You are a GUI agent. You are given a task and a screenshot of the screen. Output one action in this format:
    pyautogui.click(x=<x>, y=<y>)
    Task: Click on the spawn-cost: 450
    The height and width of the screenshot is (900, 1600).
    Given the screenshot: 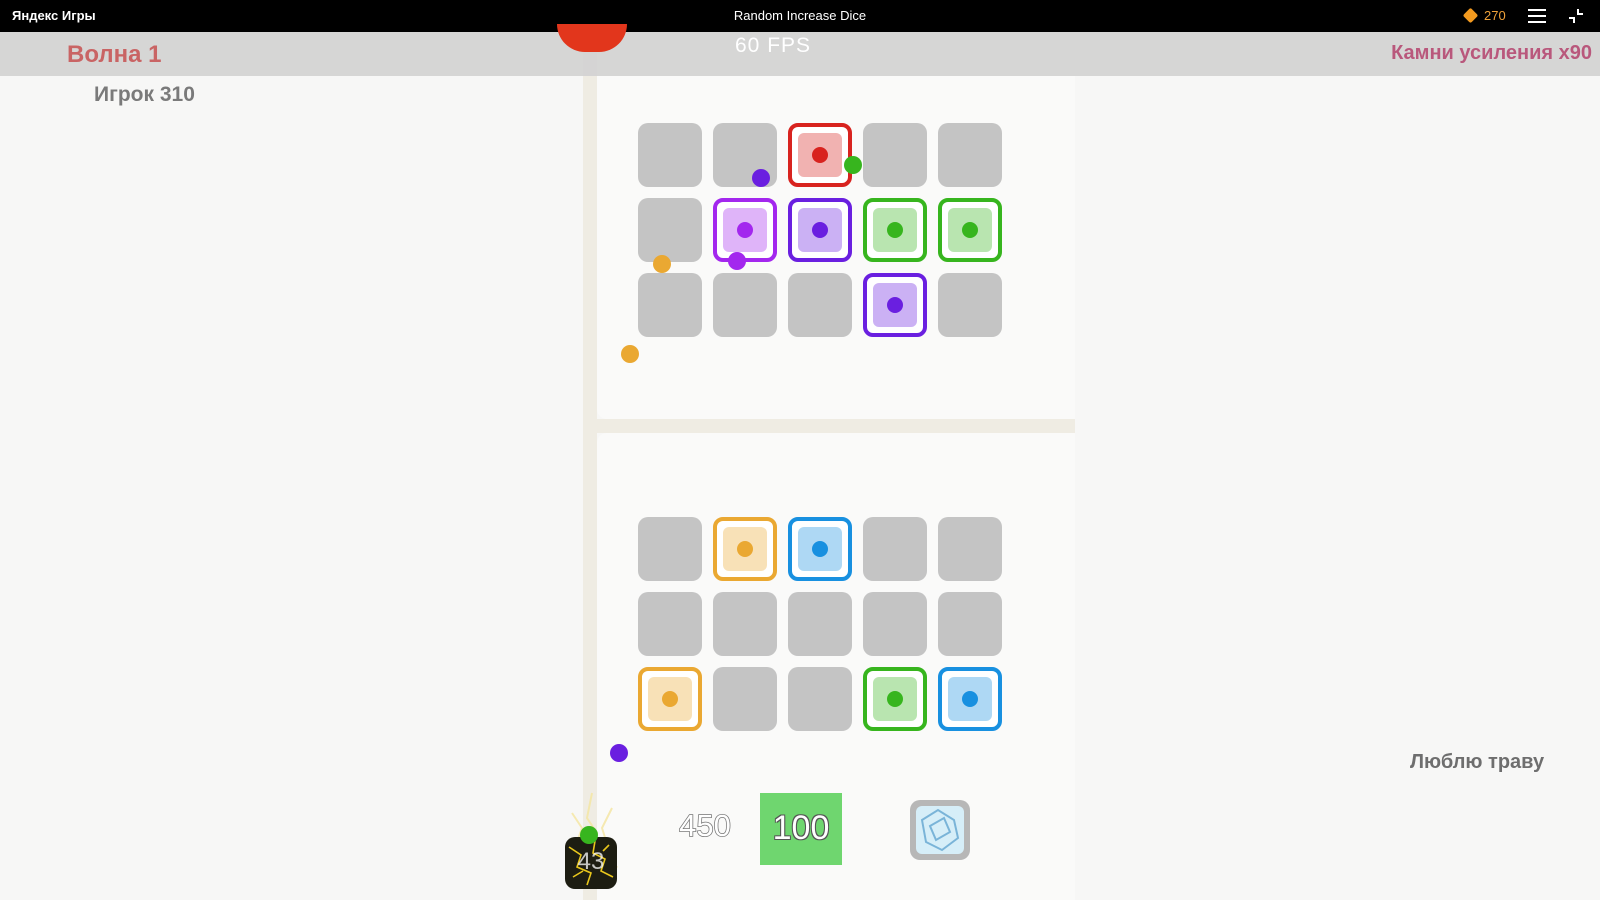 What is the action you would take?
    pyautogui.click(x=704, y=825)
    